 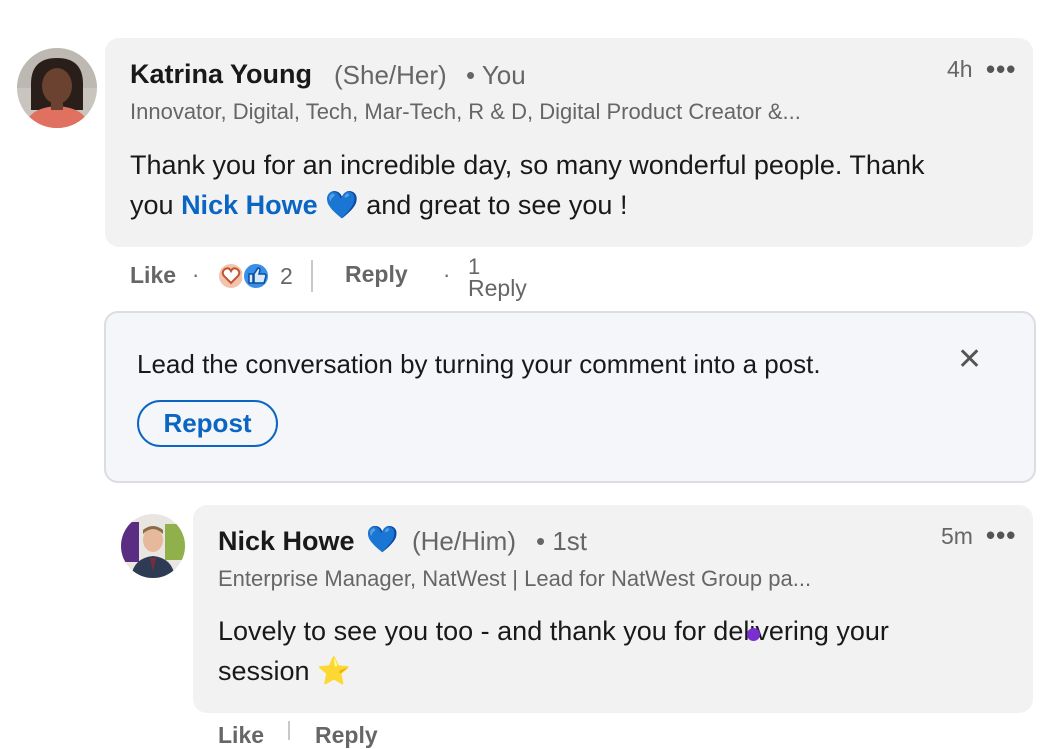 What do you see at coordinates (57, 88) in the screenshot?
I see `avatar-katrina` at bounding box center [57, 88].